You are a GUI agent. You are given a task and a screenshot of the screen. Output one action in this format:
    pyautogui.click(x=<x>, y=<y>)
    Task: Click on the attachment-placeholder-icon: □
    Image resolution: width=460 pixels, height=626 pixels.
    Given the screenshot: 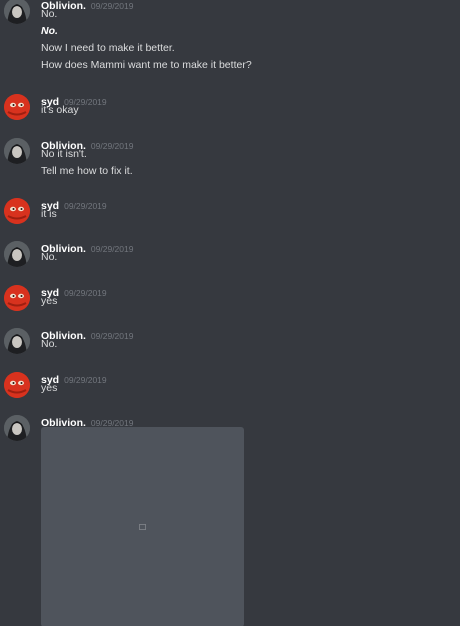 What is the action you would take?
    pyautogui.click(x=142, y=527)
    